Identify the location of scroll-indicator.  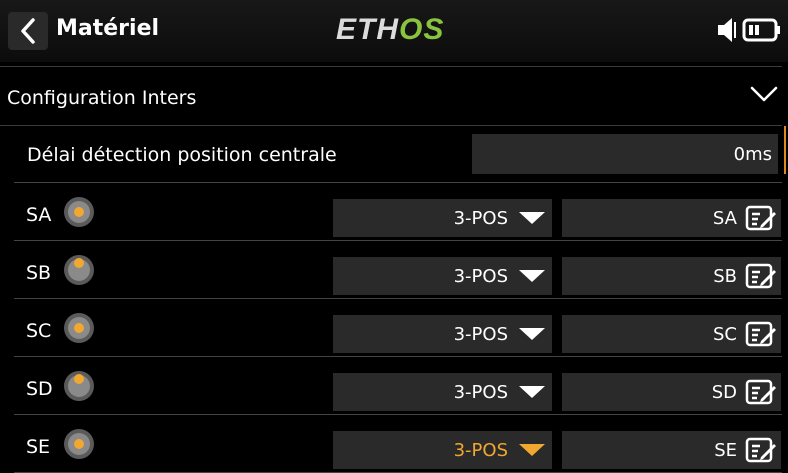
(785, 150).